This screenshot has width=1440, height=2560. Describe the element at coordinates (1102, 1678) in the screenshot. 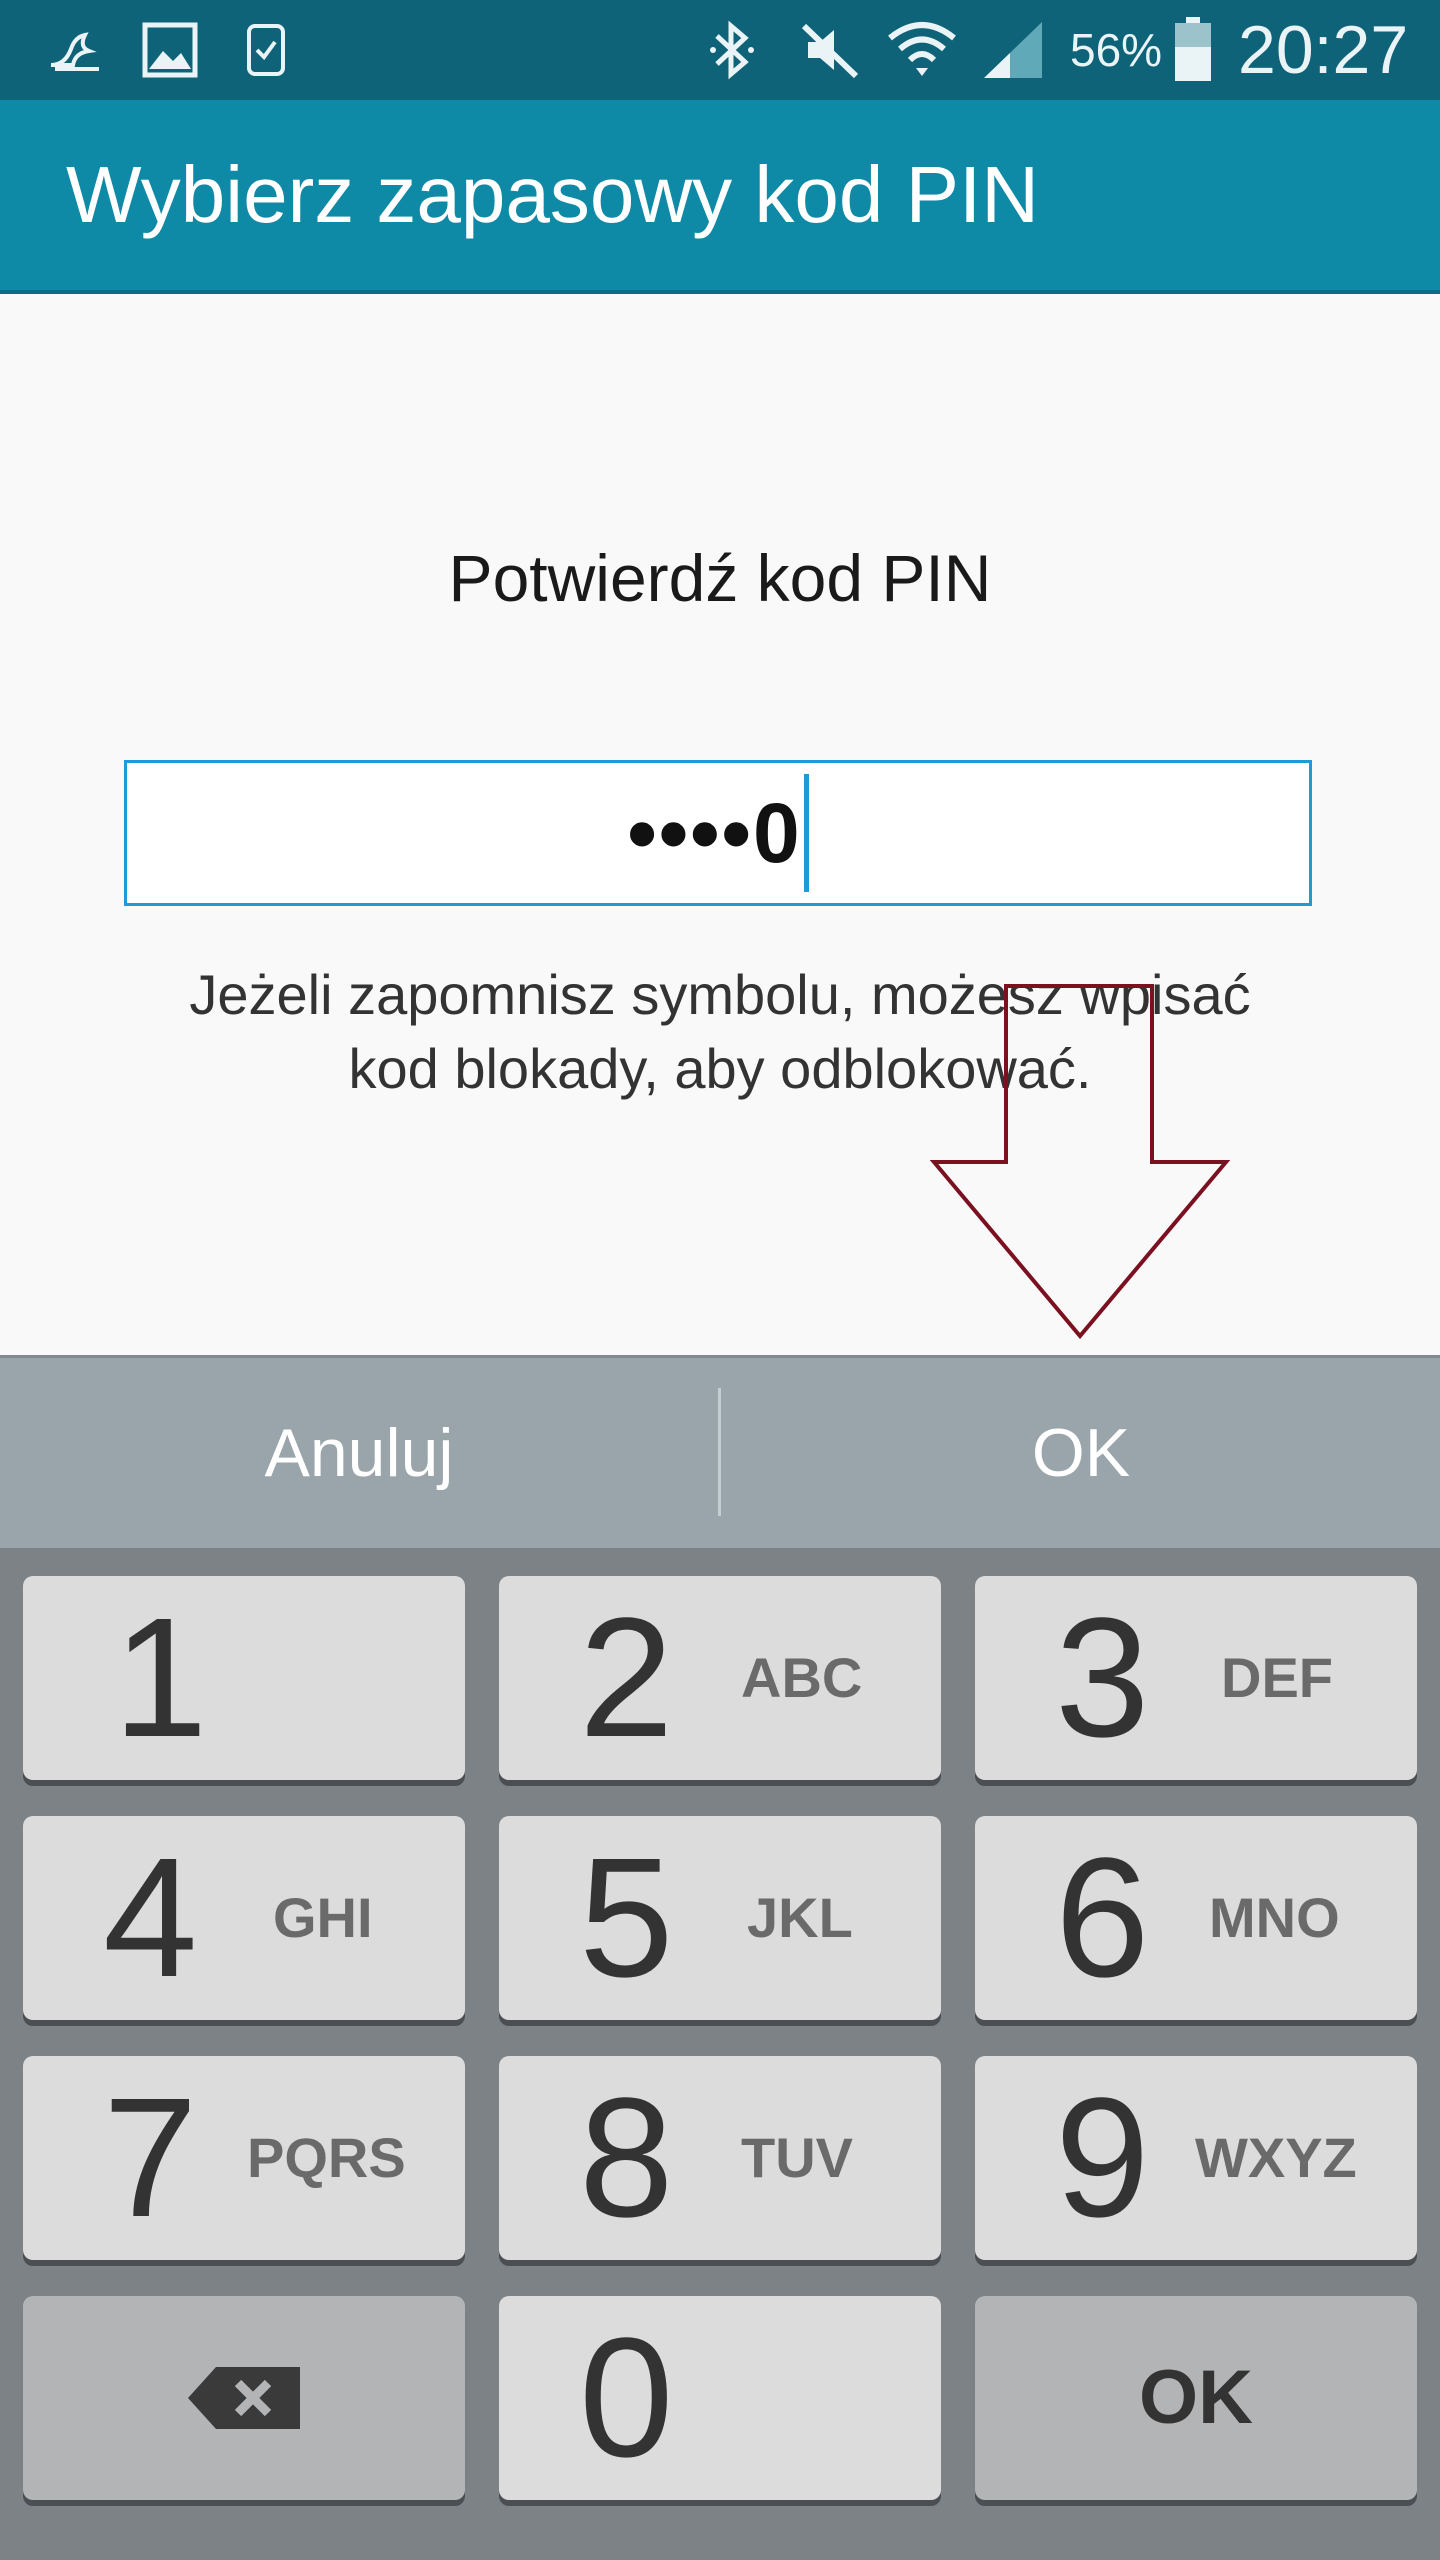

I see `key-digit: 3` at that location.